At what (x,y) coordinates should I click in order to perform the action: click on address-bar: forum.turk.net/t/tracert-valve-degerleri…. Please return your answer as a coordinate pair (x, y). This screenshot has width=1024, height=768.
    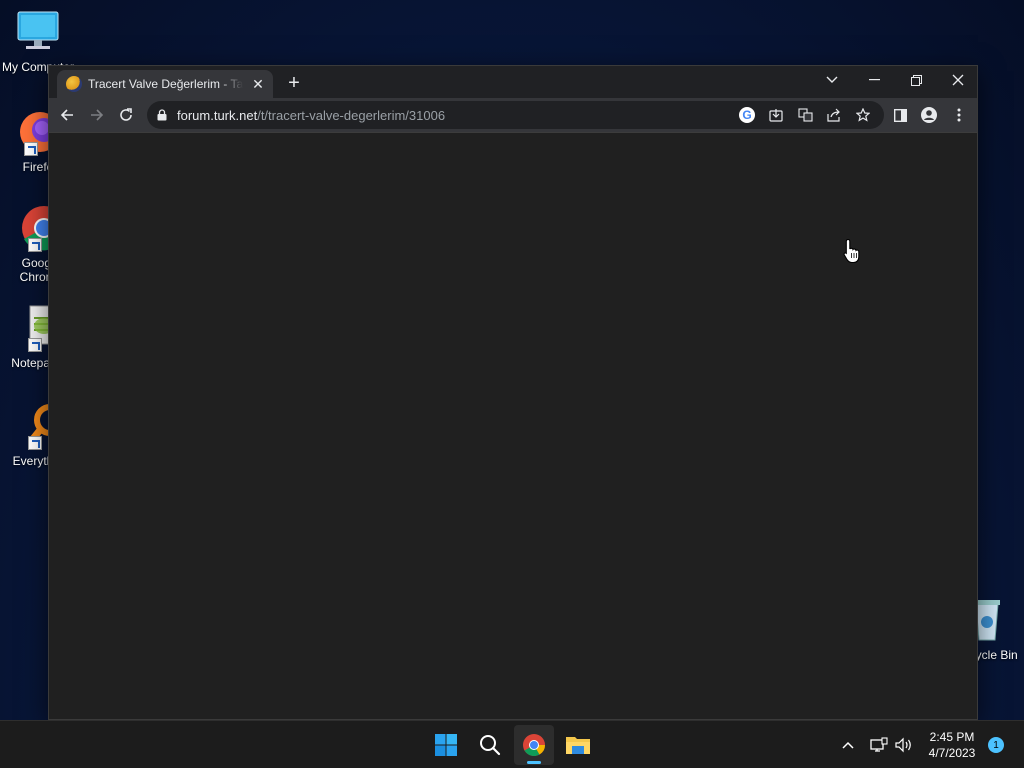
    Looking at the image, I should click on (515, 115).